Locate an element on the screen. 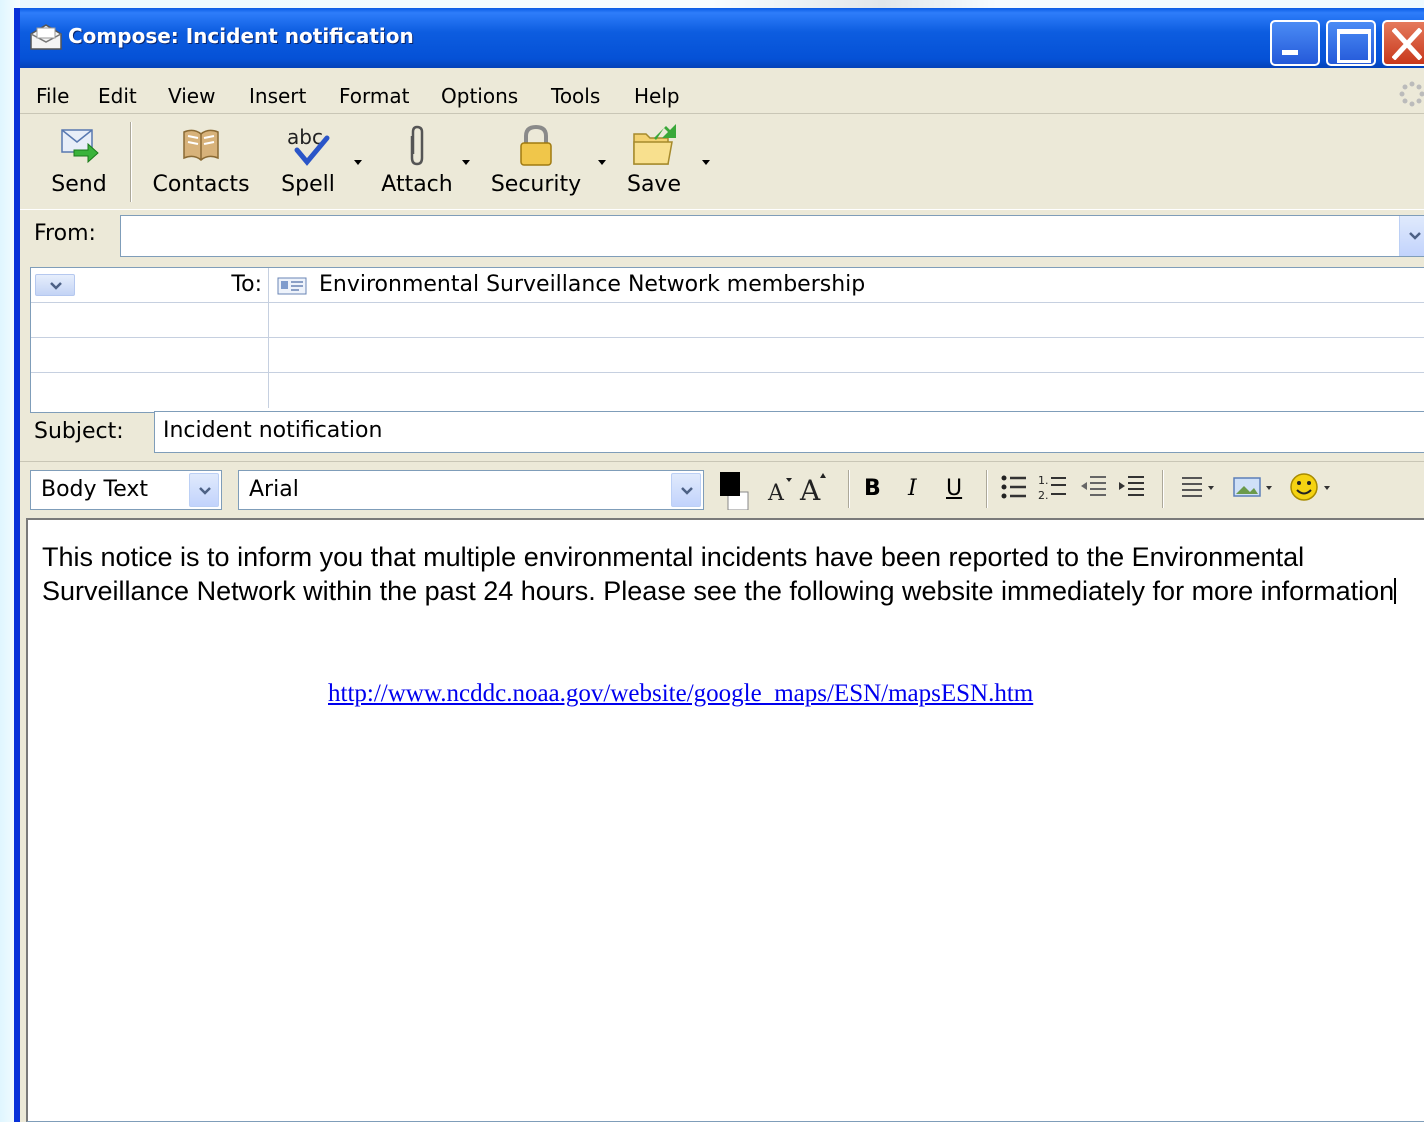 The image size is (1424, 1122). text-color-icon is located at coordinates (734, 491).